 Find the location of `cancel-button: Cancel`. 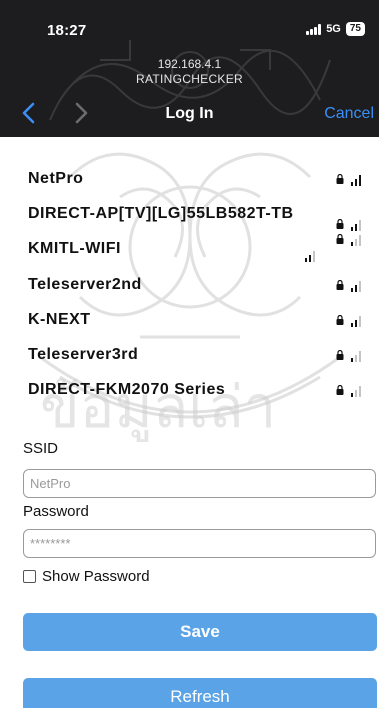

cancel-button: Cancel is located at coordinates (349, 114).